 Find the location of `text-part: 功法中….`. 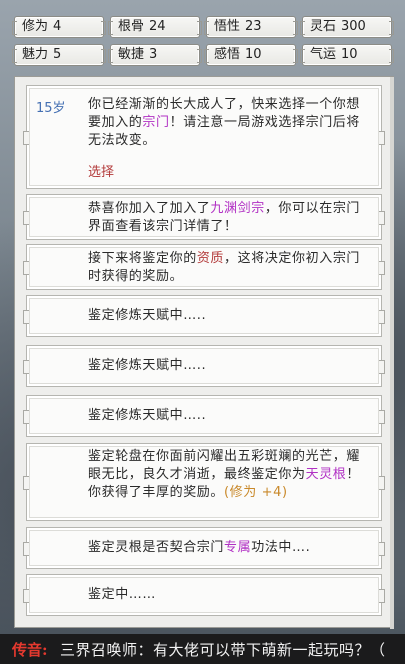

text-part: 功法中…. is located at coordinates (281, 547).